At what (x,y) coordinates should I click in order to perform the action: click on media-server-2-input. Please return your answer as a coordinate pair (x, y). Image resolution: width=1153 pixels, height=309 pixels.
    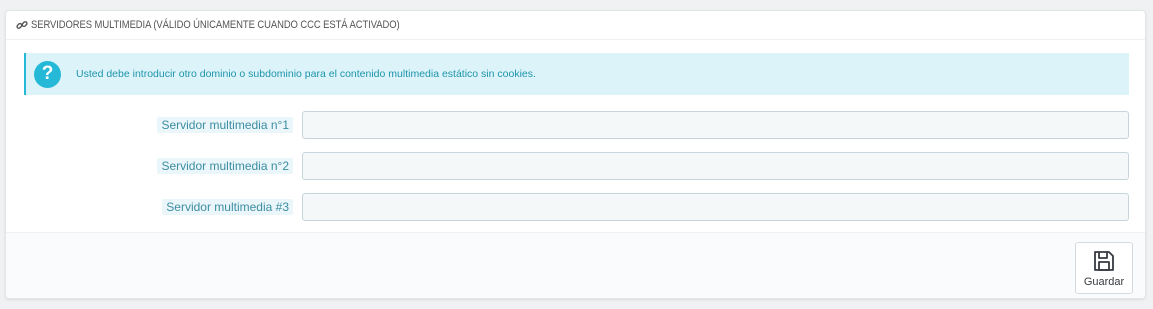
    Looking at the image, I should click on (715, 166).